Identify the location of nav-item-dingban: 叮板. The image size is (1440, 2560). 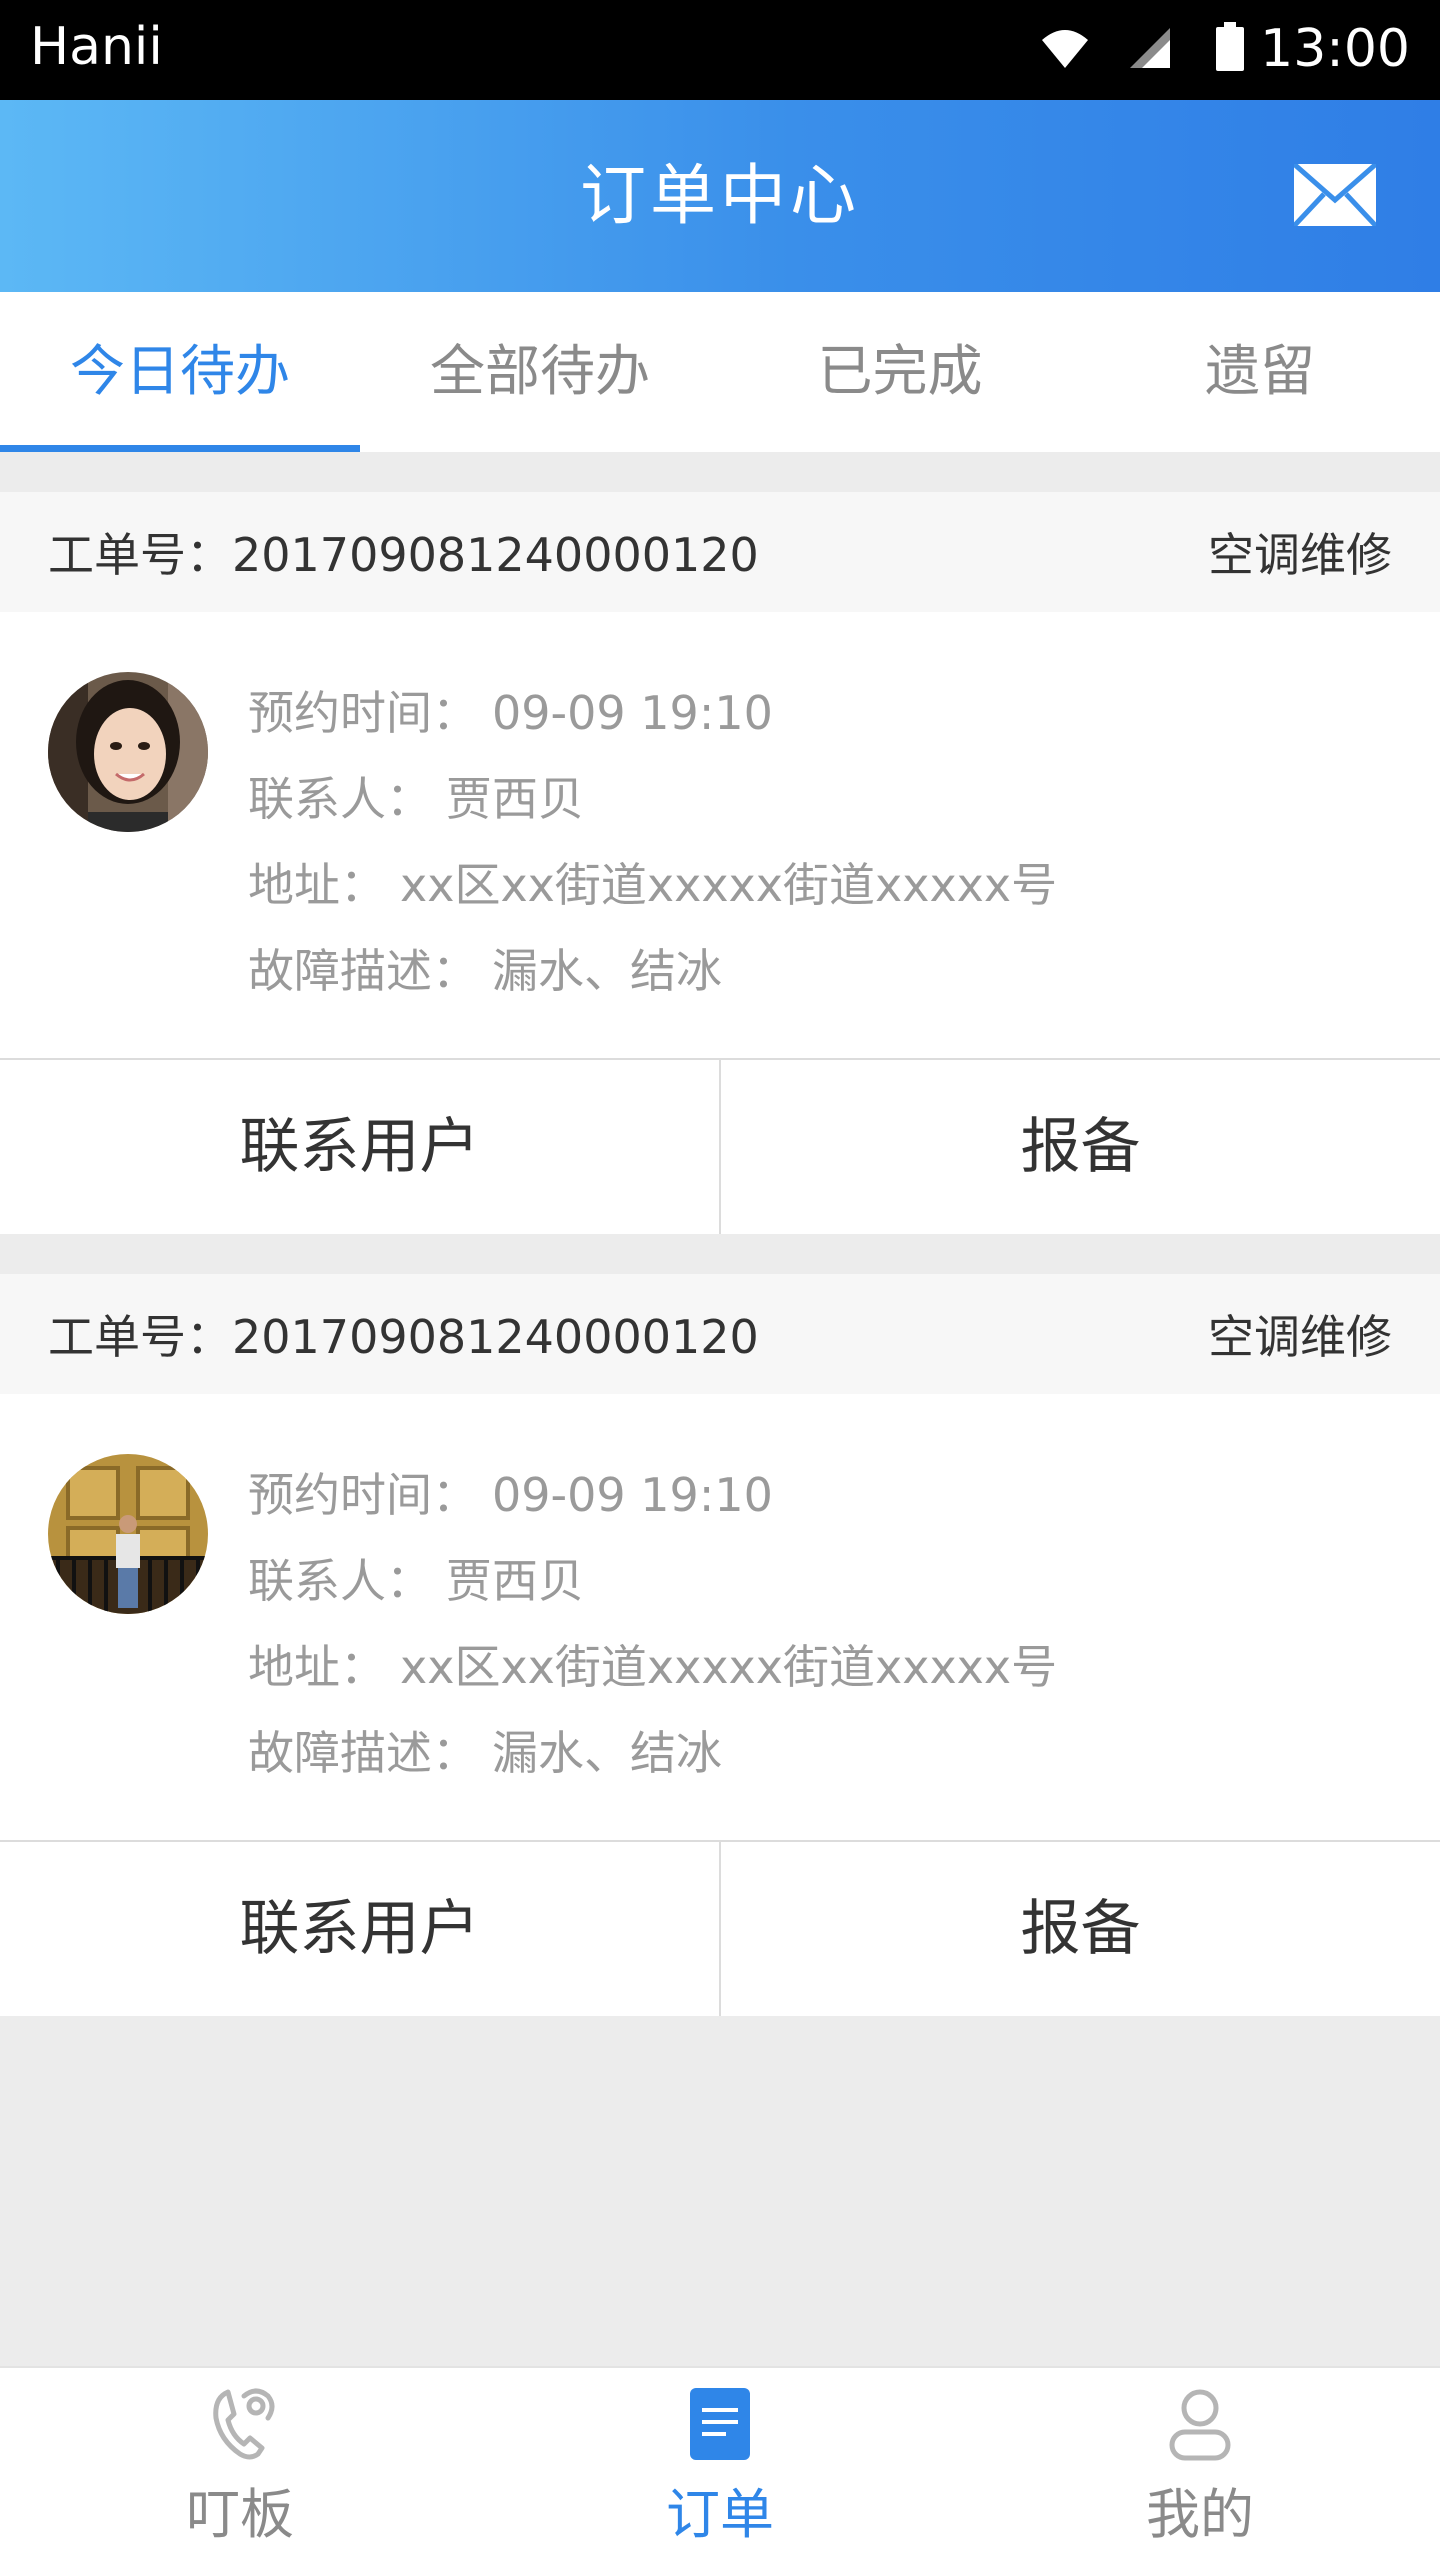
(240, 2464).